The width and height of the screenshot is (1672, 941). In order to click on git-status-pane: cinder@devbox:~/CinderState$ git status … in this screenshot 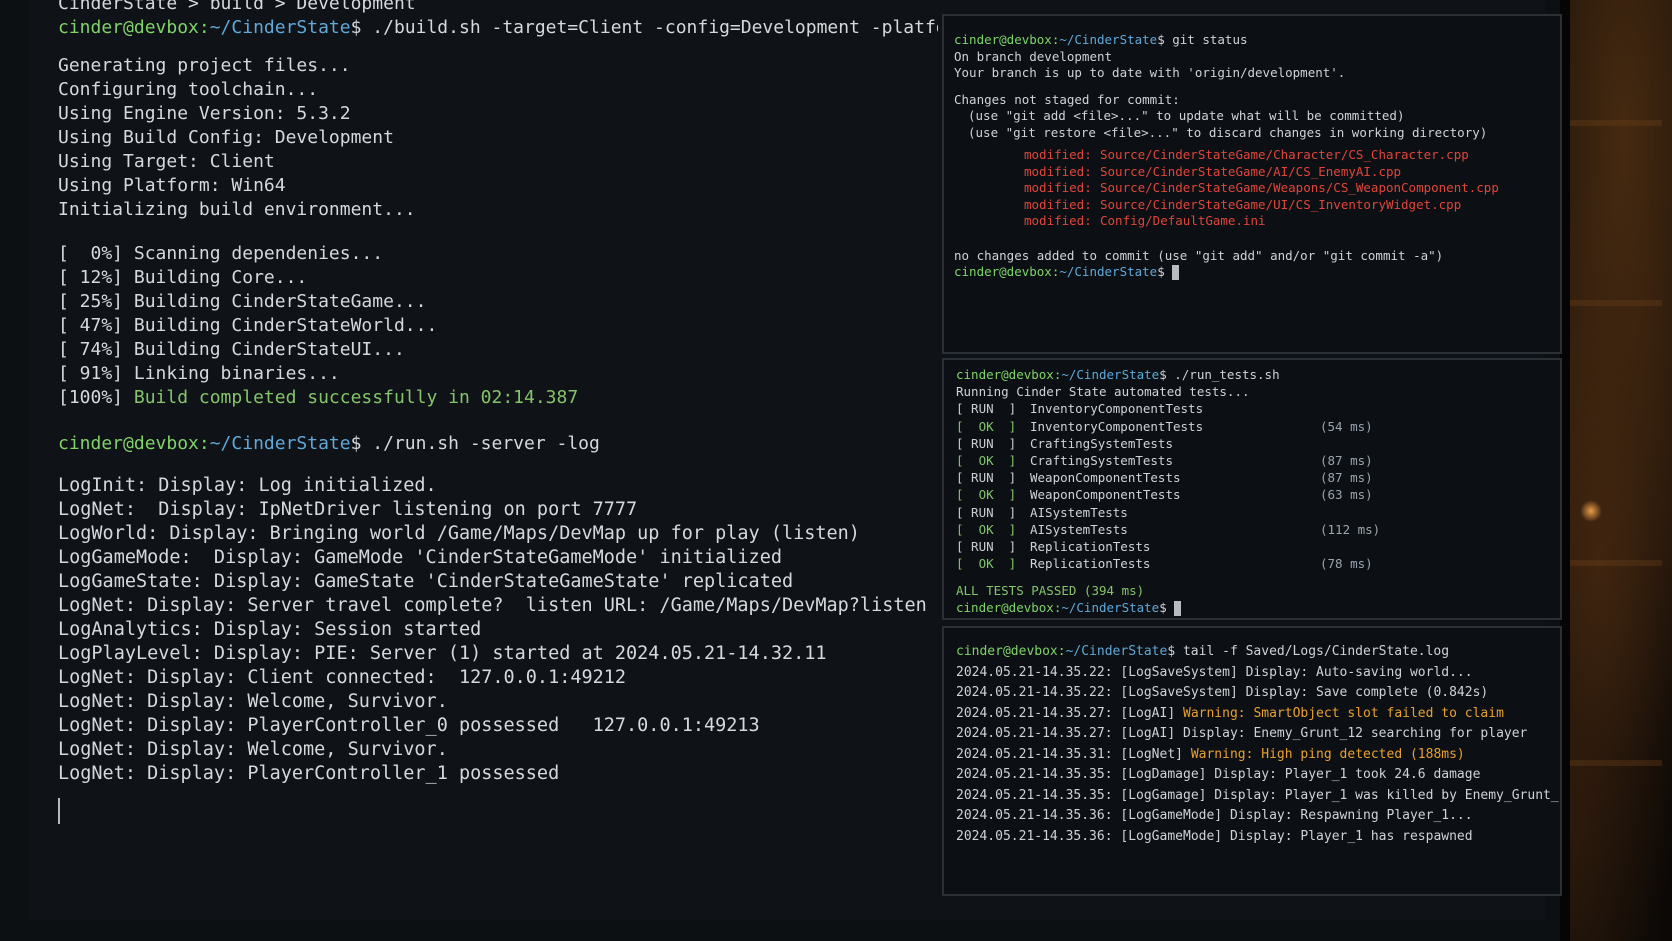, I will do `click(1252, 184)`.